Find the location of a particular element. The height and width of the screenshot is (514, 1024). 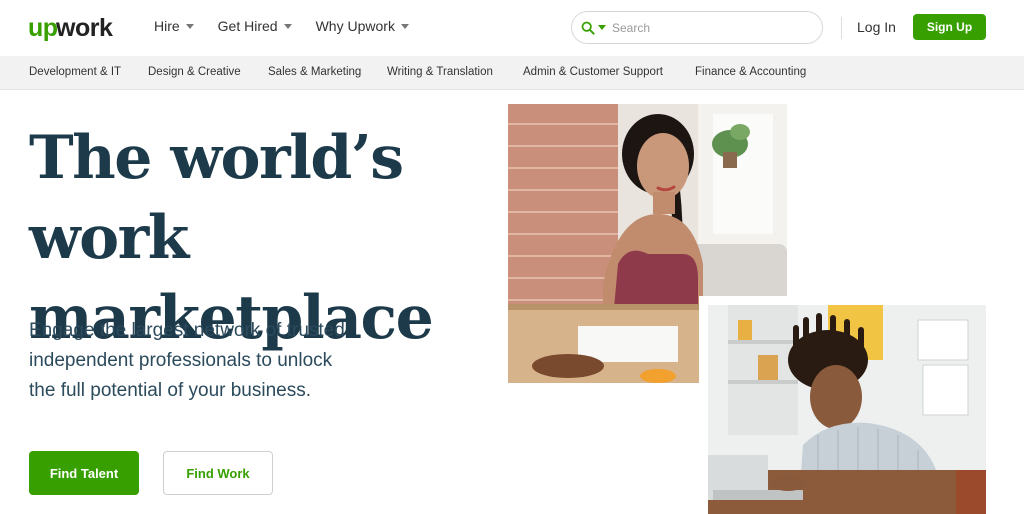

upwork-logo-mark: up work is located at coordinates (70, 28).